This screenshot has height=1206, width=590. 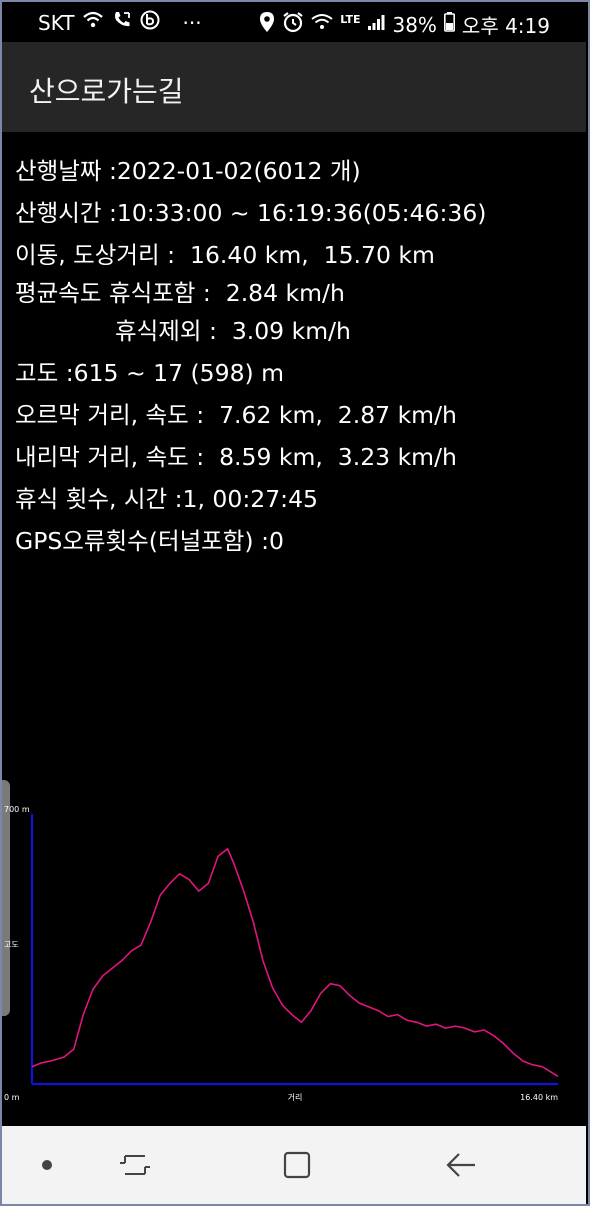 What do you see at coordinates (285, 293) in the screenshot?
I see `avg-speed-incl-value: 2.84 km/h` at bounding box center [285, 293].